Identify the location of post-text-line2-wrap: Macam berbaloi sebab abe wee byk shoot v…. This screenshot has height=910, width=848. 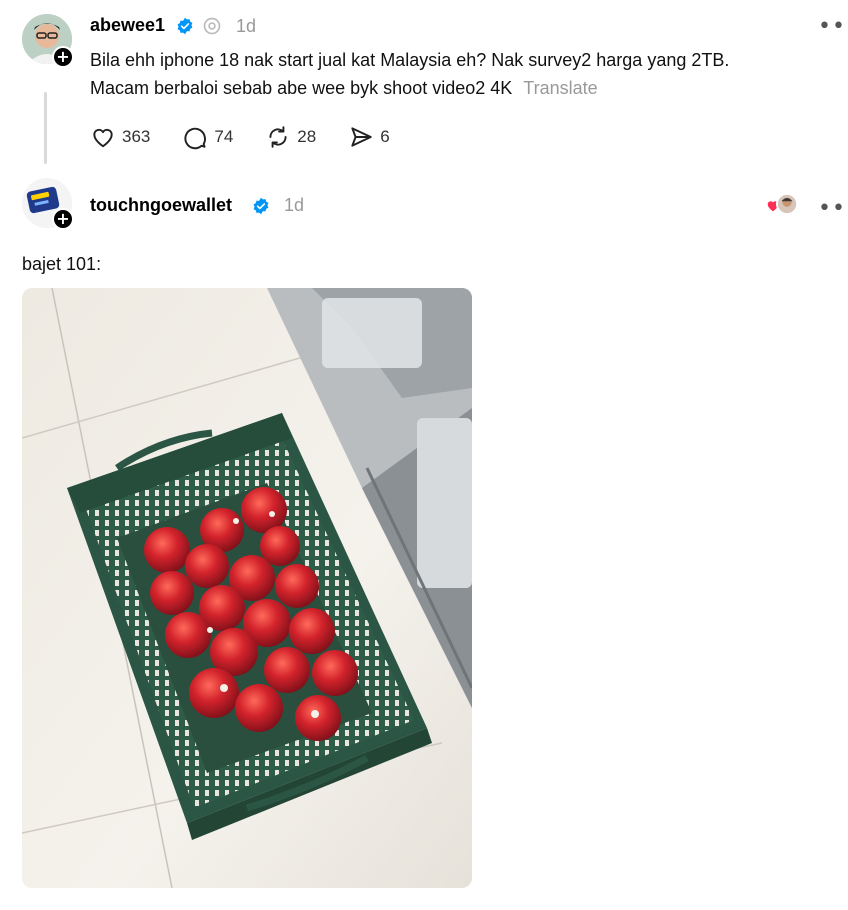
(409, 88).